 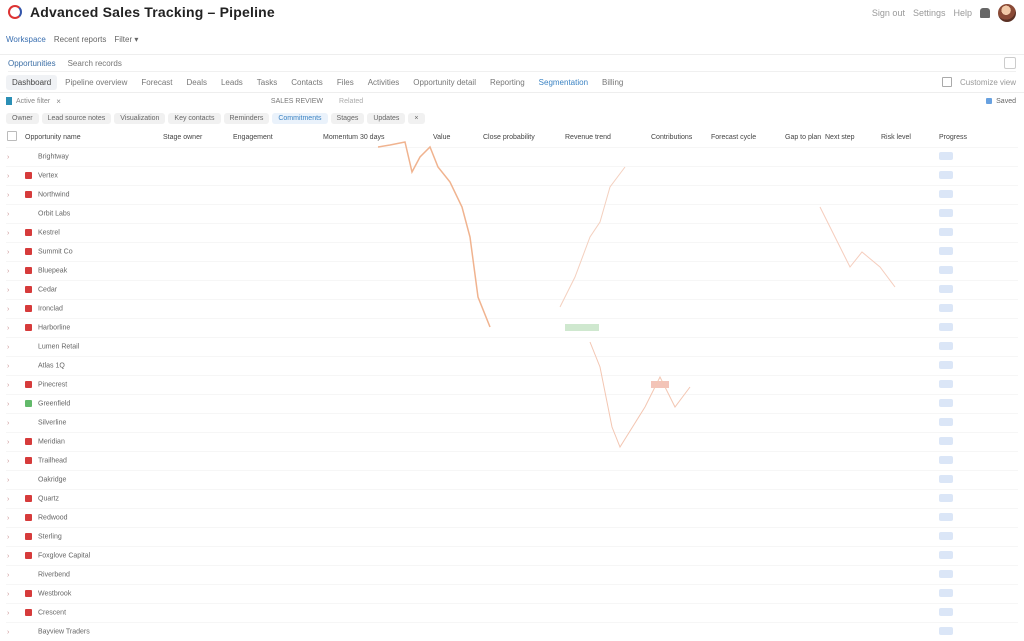 What do you see at coordinates (563, 82) in the screenshot?
I see `tab-segmentation: Segmentation` at bounding box center [563, 82].